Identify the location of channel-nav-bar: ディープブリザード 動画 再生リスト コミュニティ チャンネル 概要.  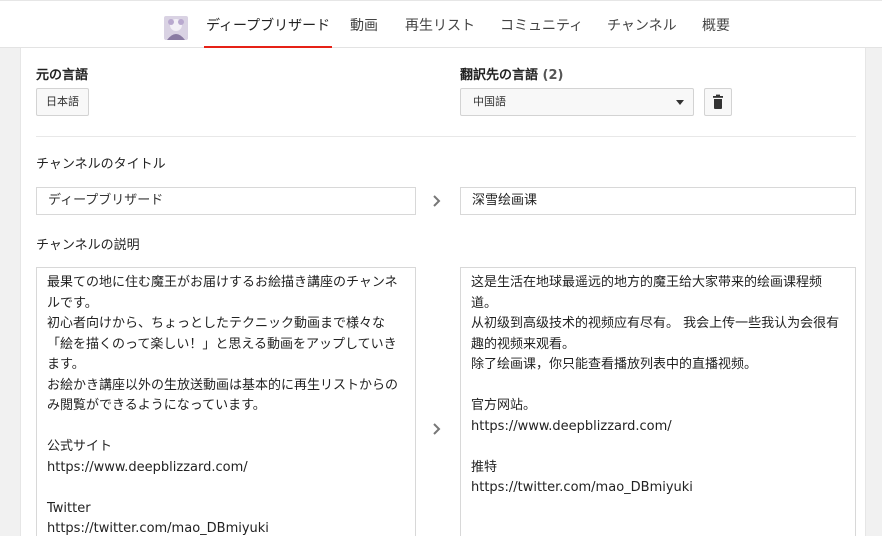
(441, 24).